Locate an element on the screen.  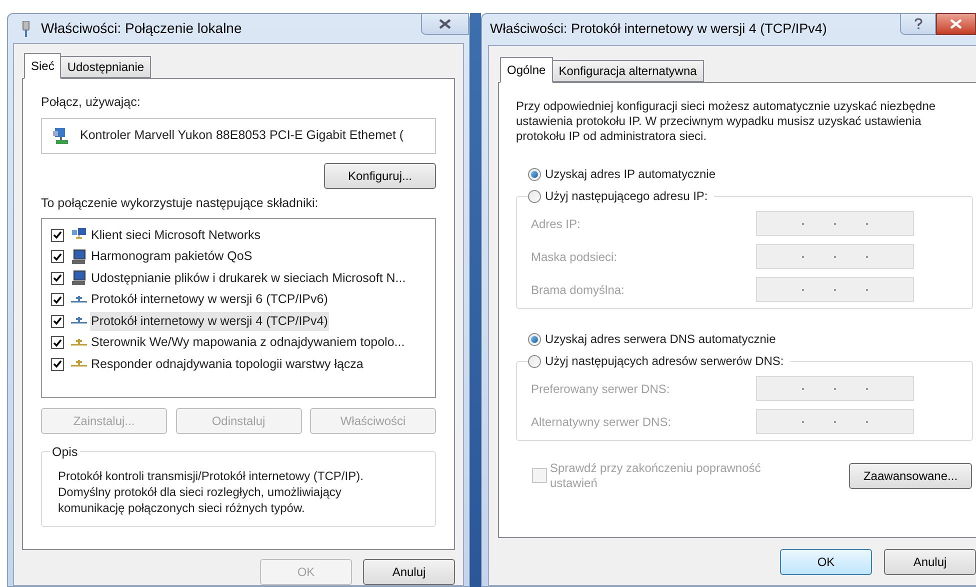
network-adapter-icon is located at coordinates (61, 135).